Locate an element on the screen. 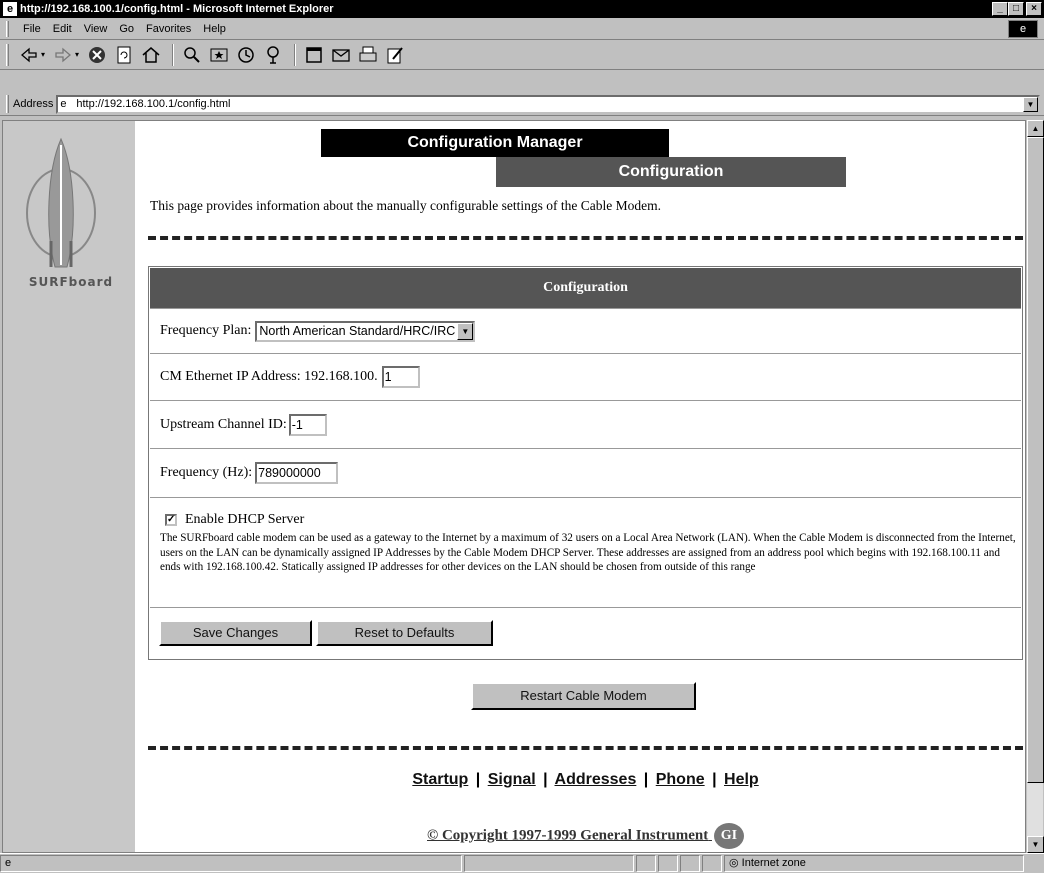  app-title: Configuration Manager is located at coordinates (495, 143).